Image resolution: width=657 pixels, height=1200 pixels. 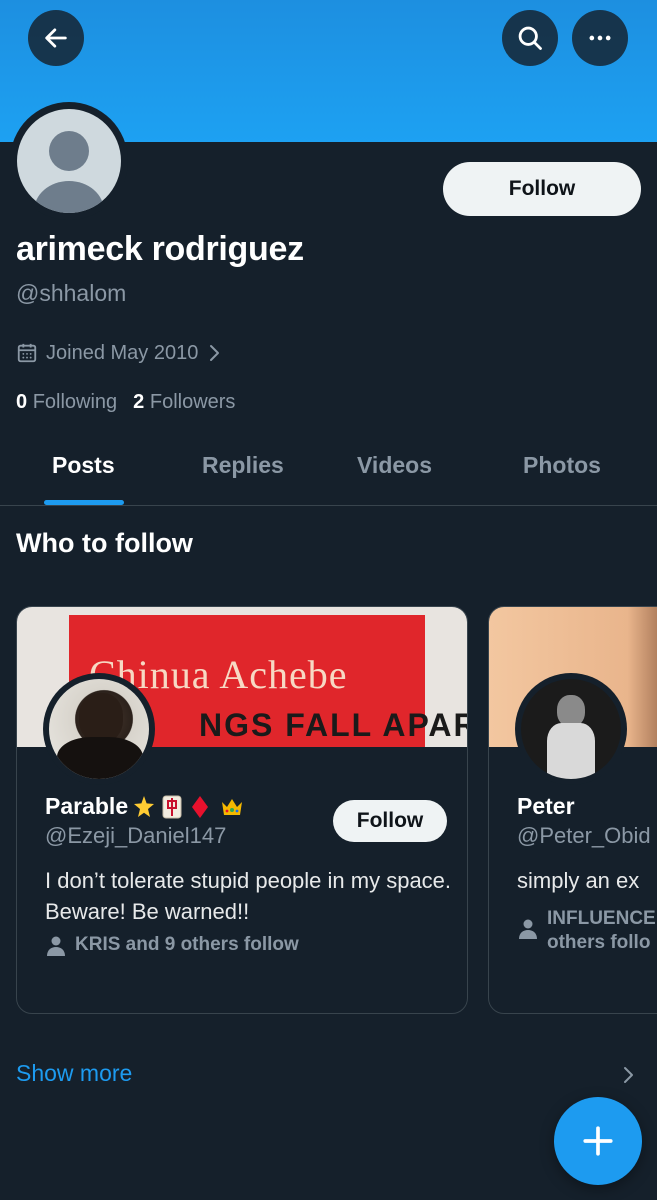 What do you see at coordinates (139, 402) in the screenshot?
I see `followers-count: 2` at bounding box center [139, 402].